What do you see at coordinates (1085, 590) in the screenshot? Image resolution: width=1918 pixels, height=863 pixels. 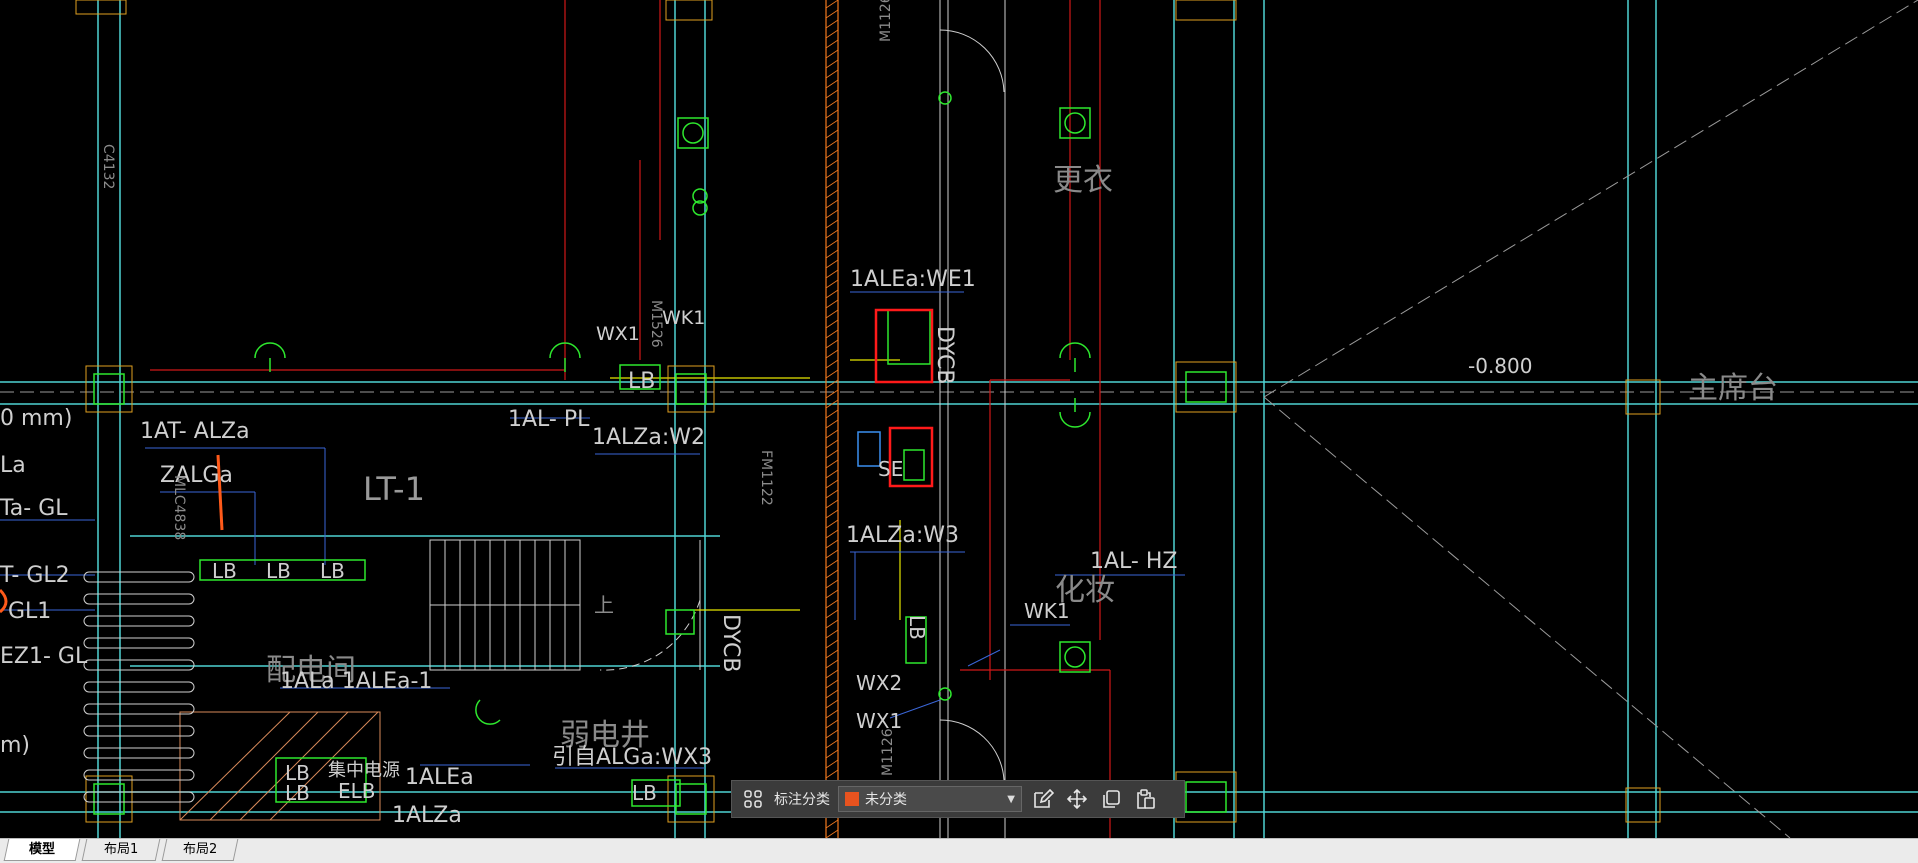 I see `label-huazhuang: 化妆` at bounding box center [1085, 590].